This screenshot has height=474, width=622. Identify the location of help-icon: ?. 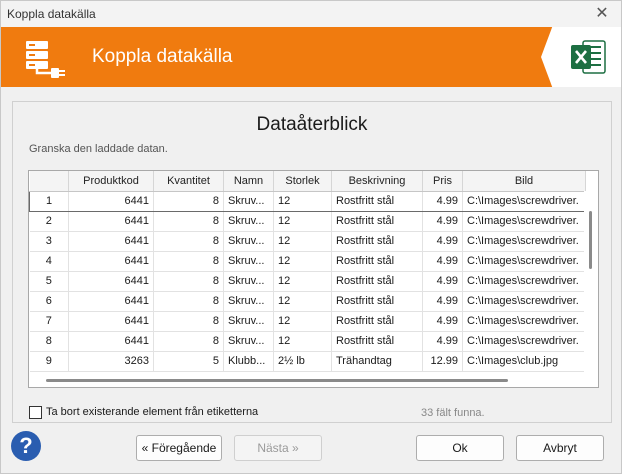
(26, 446).